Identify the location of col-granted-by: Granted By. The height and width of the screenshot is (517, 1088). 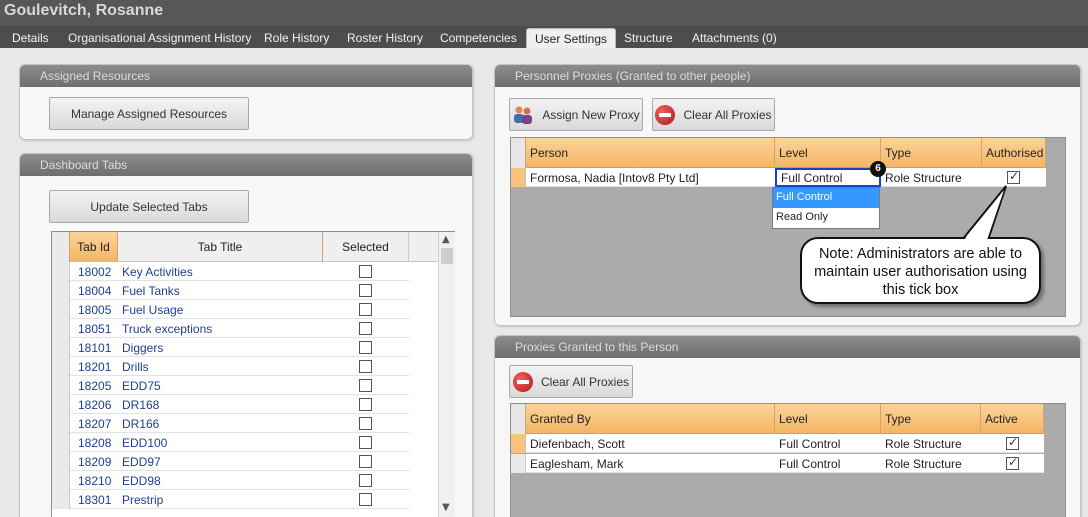
(650, 419).